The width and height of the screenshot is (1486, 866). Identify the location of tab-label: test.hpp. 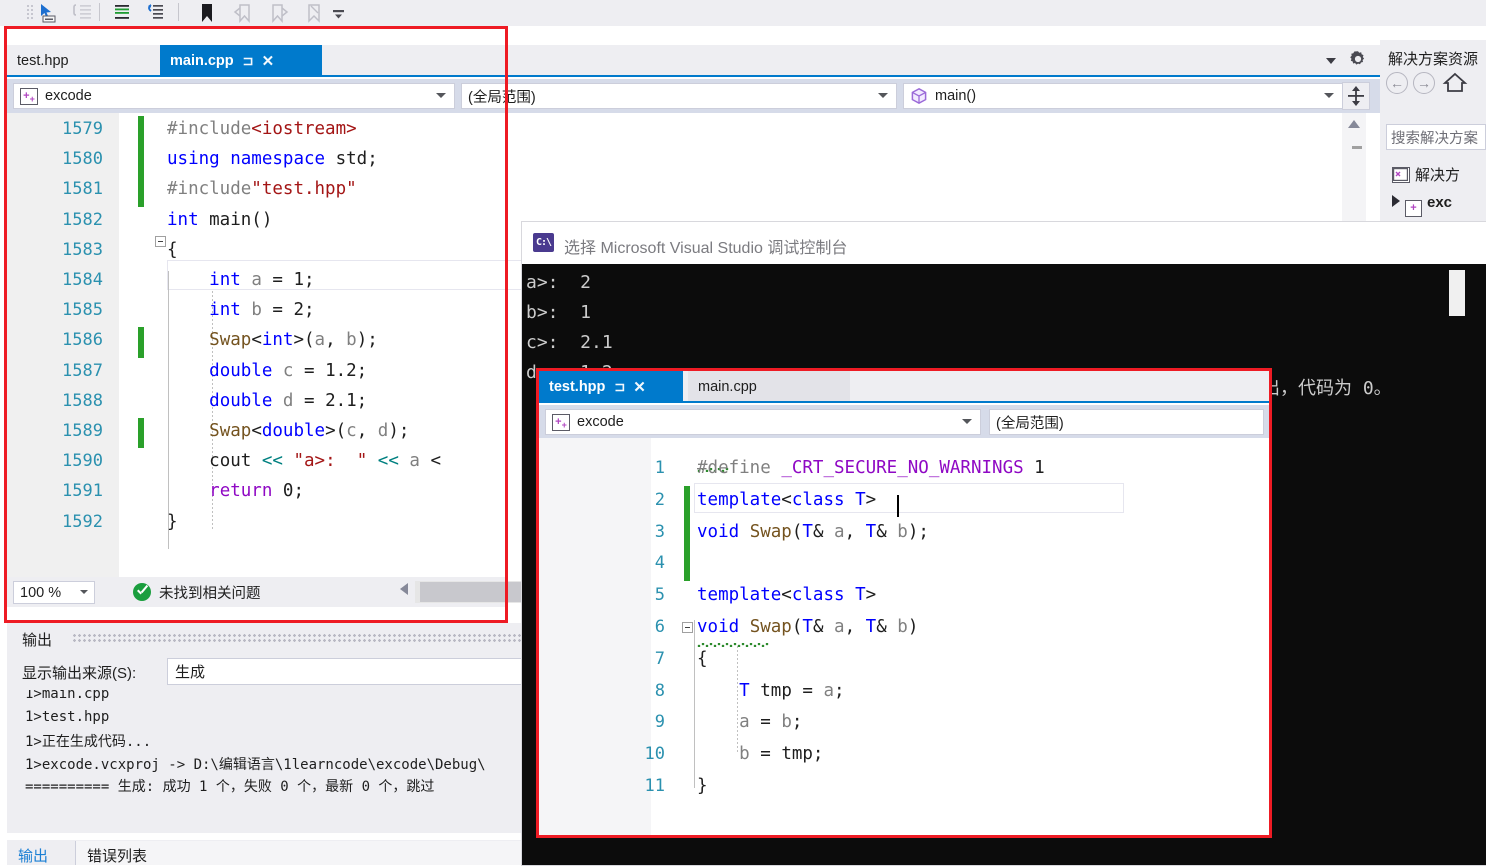
(43, 61).